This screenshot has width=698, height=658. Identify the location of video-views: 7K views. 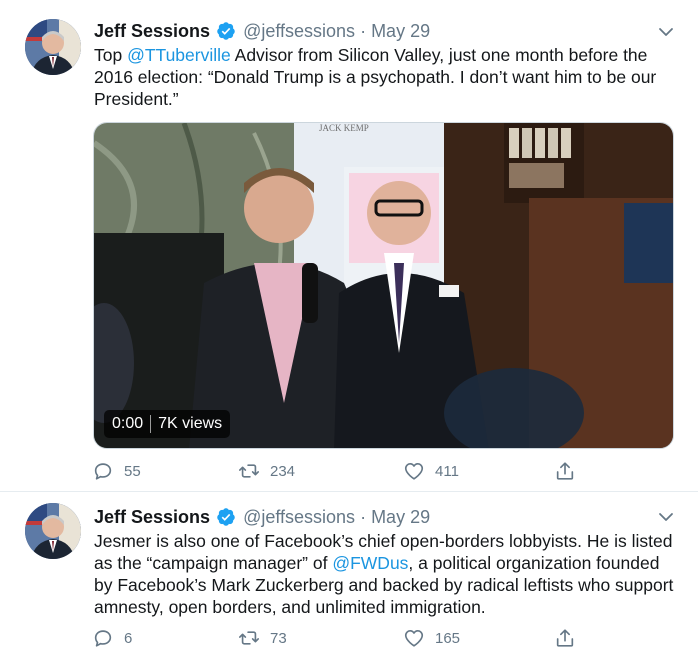
(190, 423).